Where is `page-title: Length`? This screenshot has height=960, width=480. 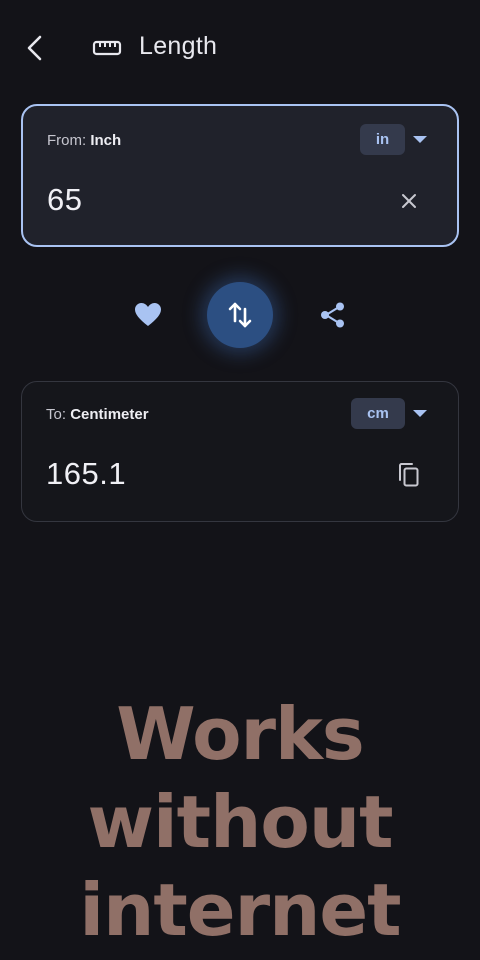 page-title: Length is located at coordinates (178, 46).